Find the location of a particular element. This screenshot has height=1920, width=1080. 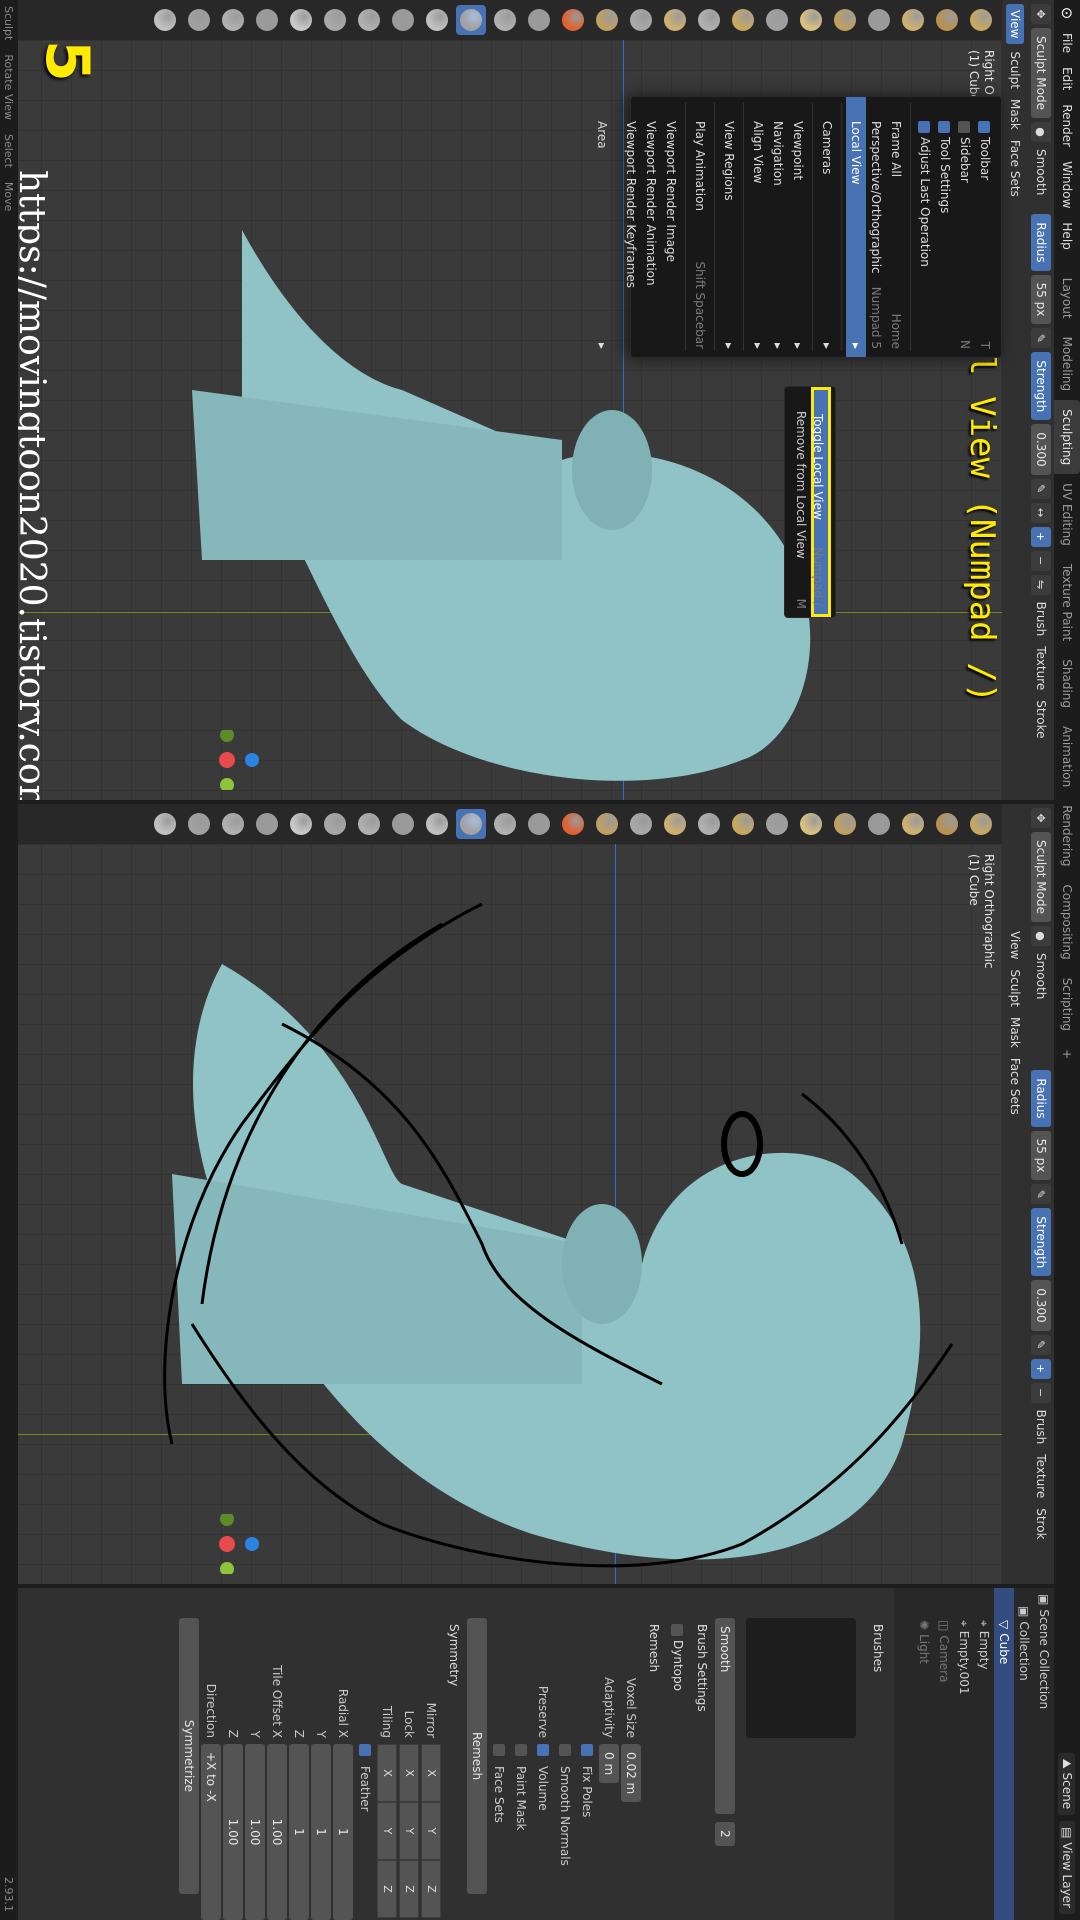

tab-shading: Shading is located at coordinates (1067, 683).